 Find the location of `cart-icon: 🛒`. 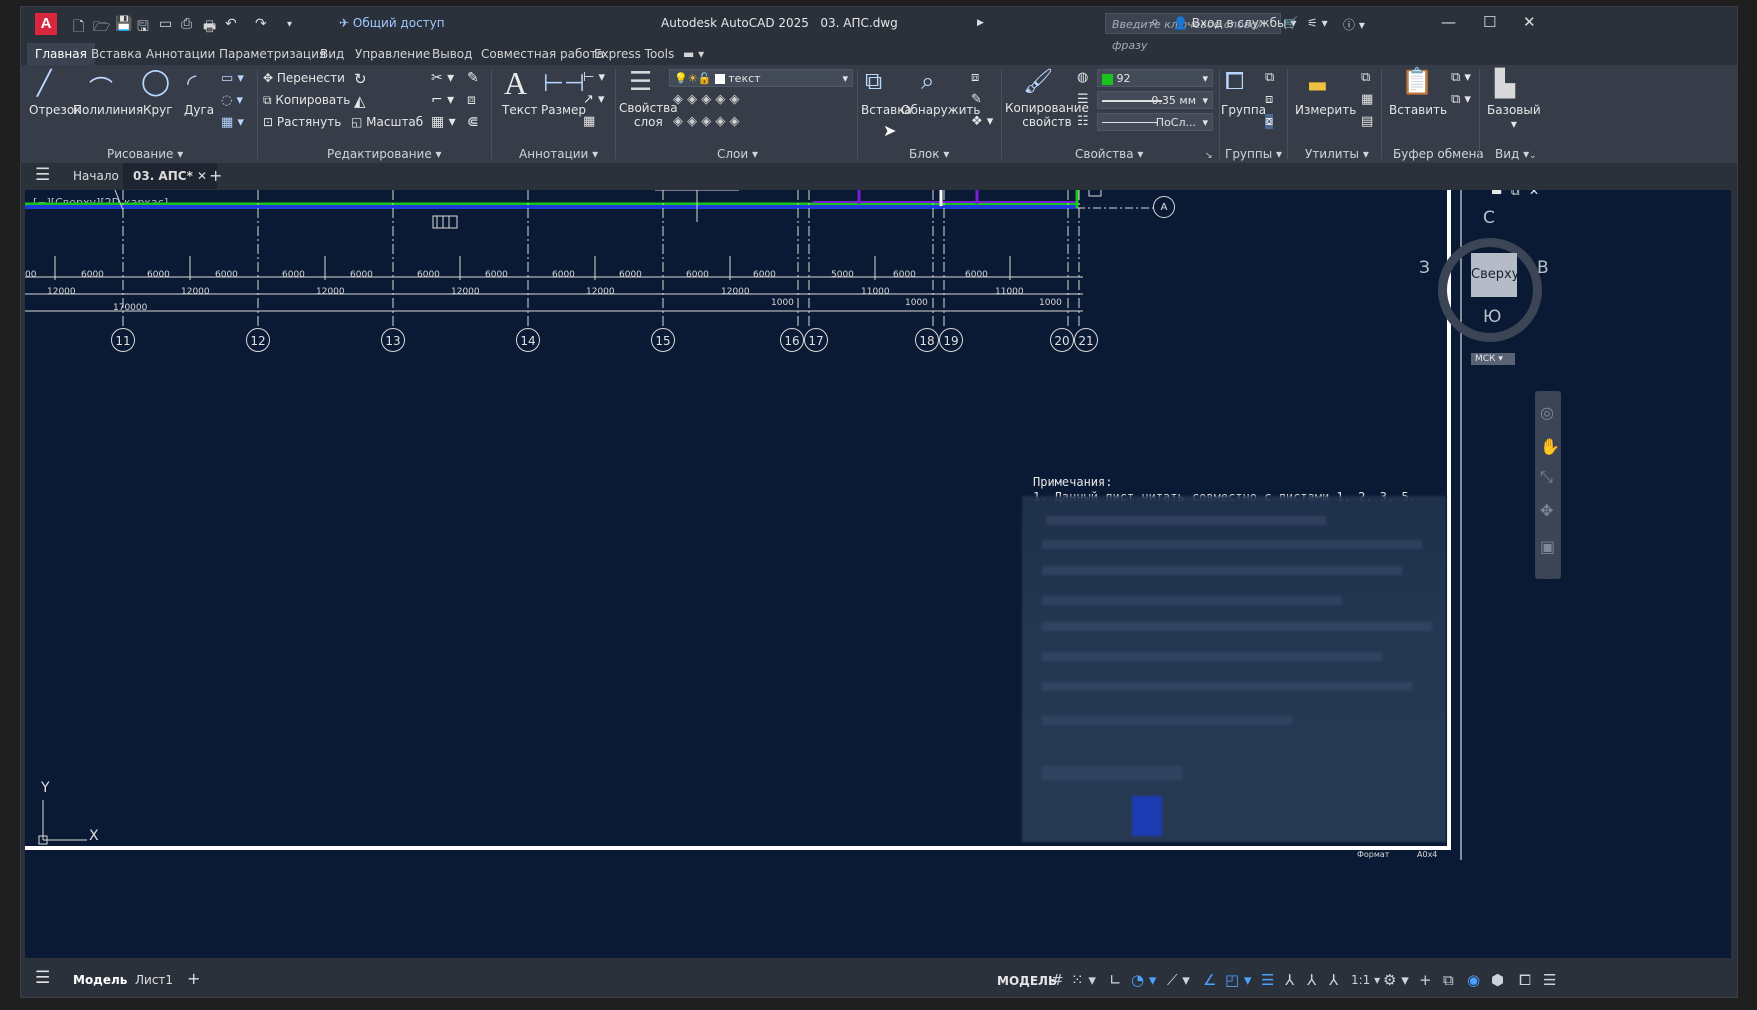

cart-icon: 🛒 is located at coordinates (1290, 23).